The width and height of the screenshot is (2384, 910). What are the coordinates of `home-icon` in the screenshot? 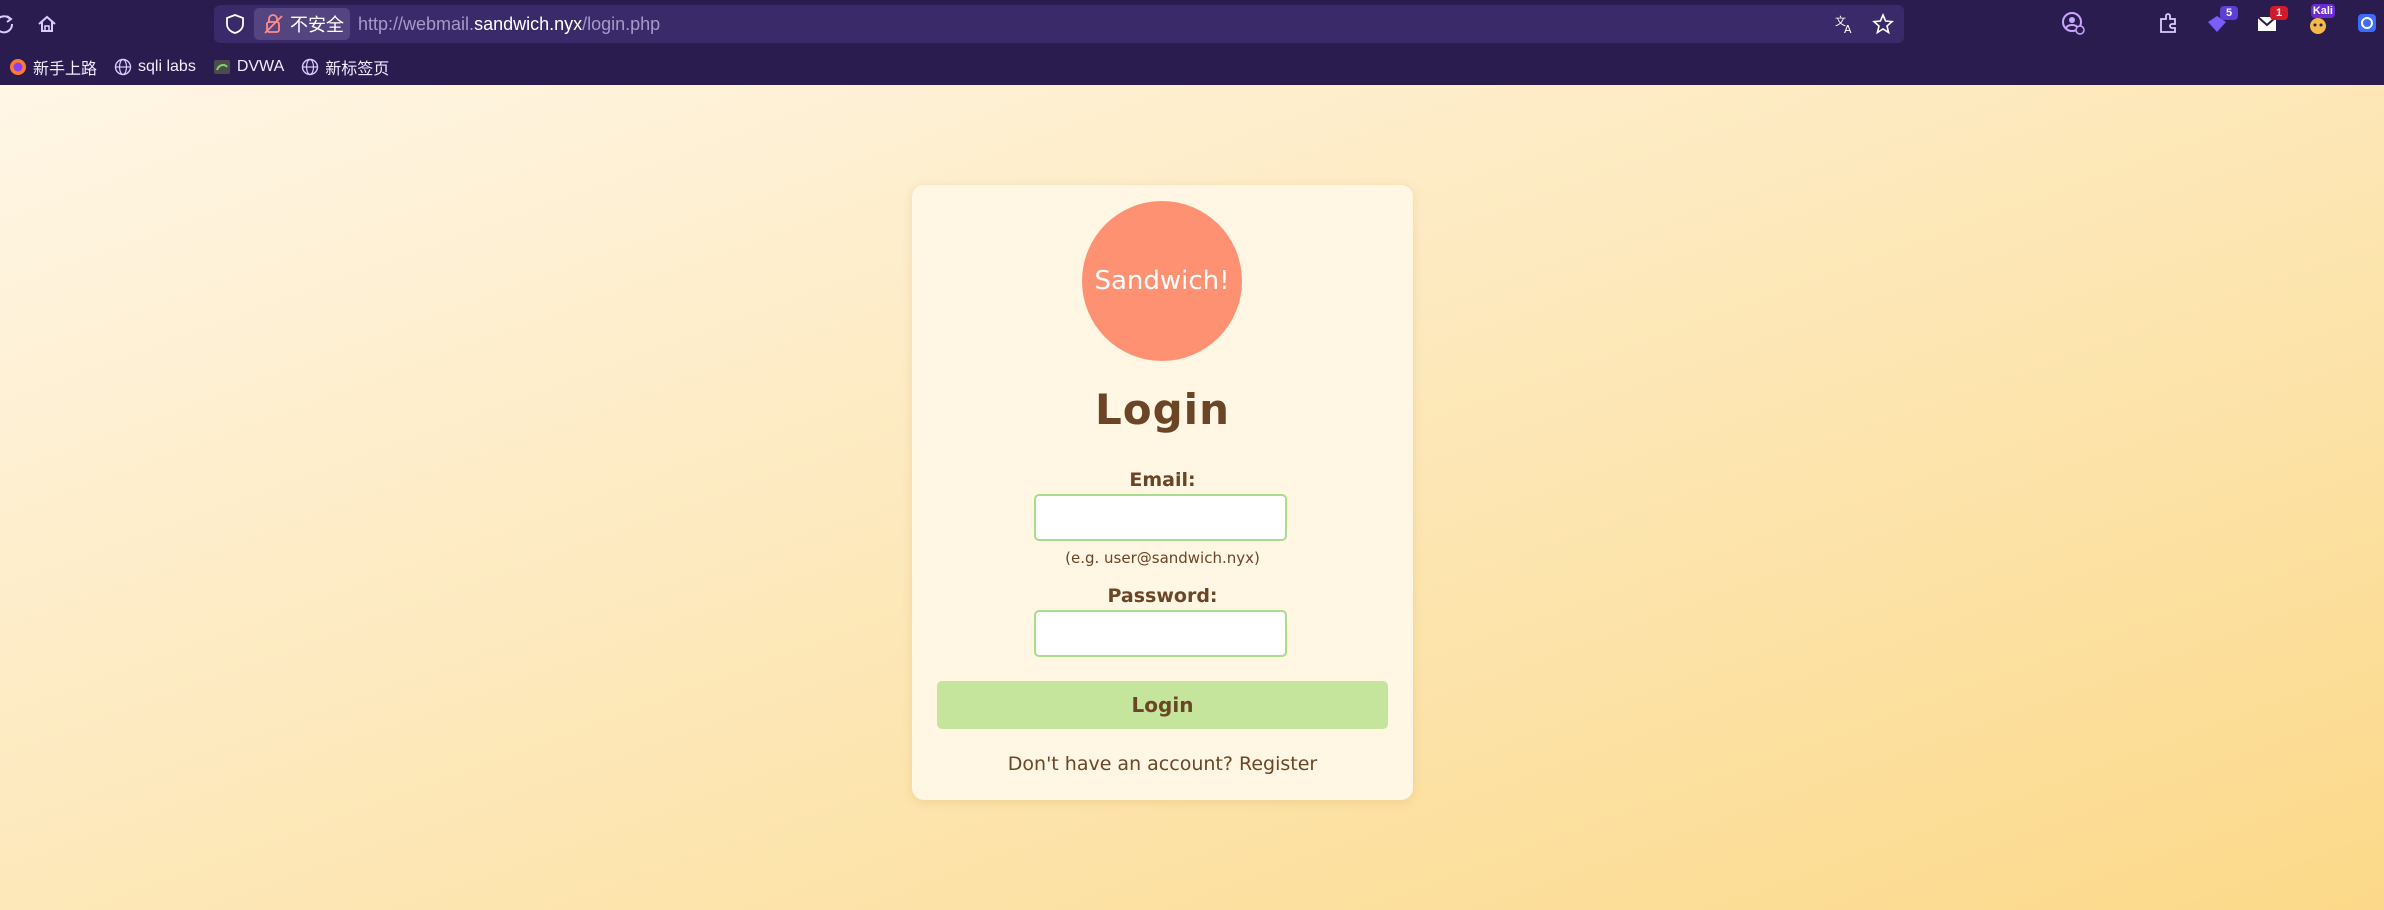 It's located at (47, 24).